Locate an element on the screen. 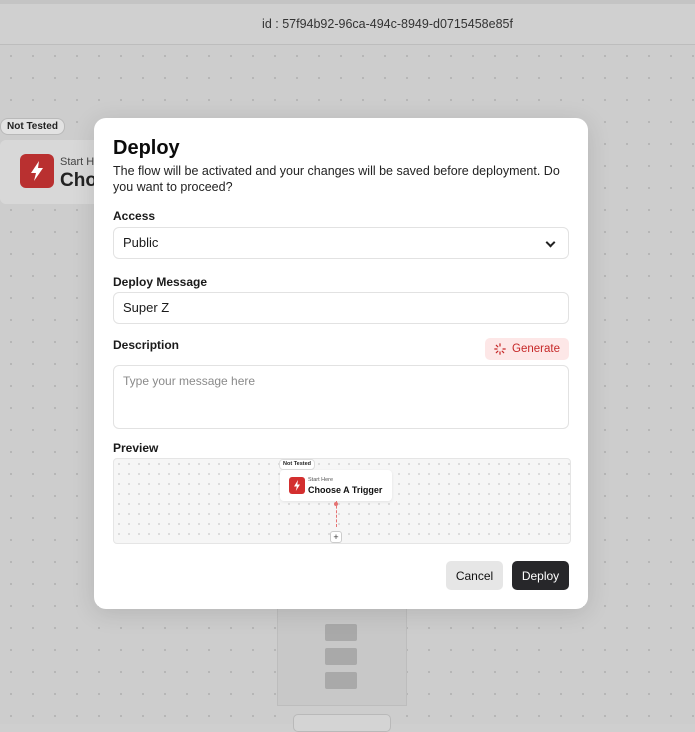  generate-button-label: Generate is located at coordinates (536, 349).